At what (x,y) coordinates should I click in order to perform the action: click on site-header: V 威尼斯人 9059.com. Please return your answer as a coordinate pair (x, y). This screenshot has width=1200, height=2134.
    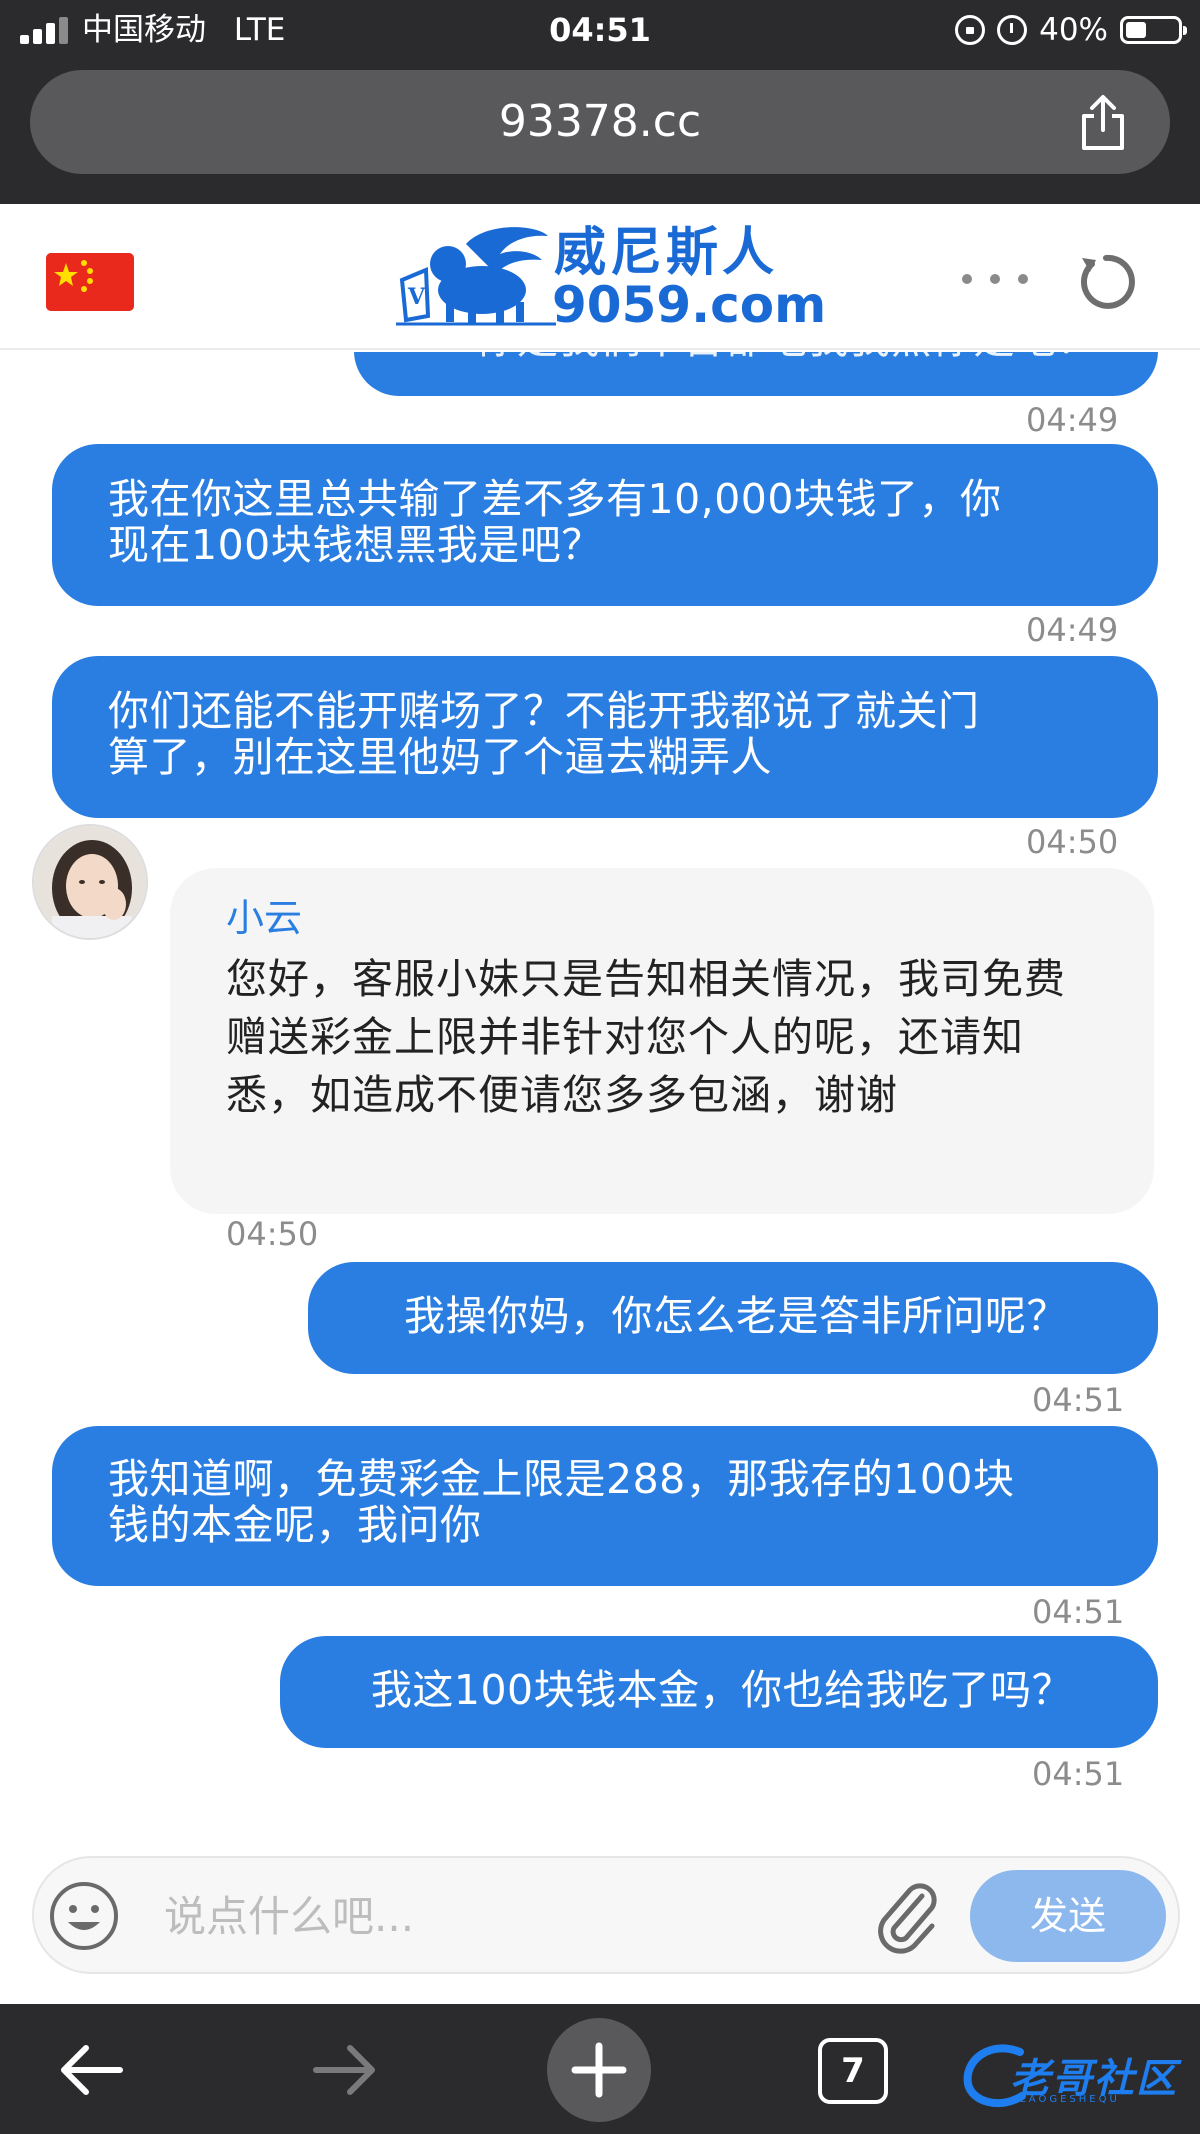
    Looking at the image, I should click on (600, 277).